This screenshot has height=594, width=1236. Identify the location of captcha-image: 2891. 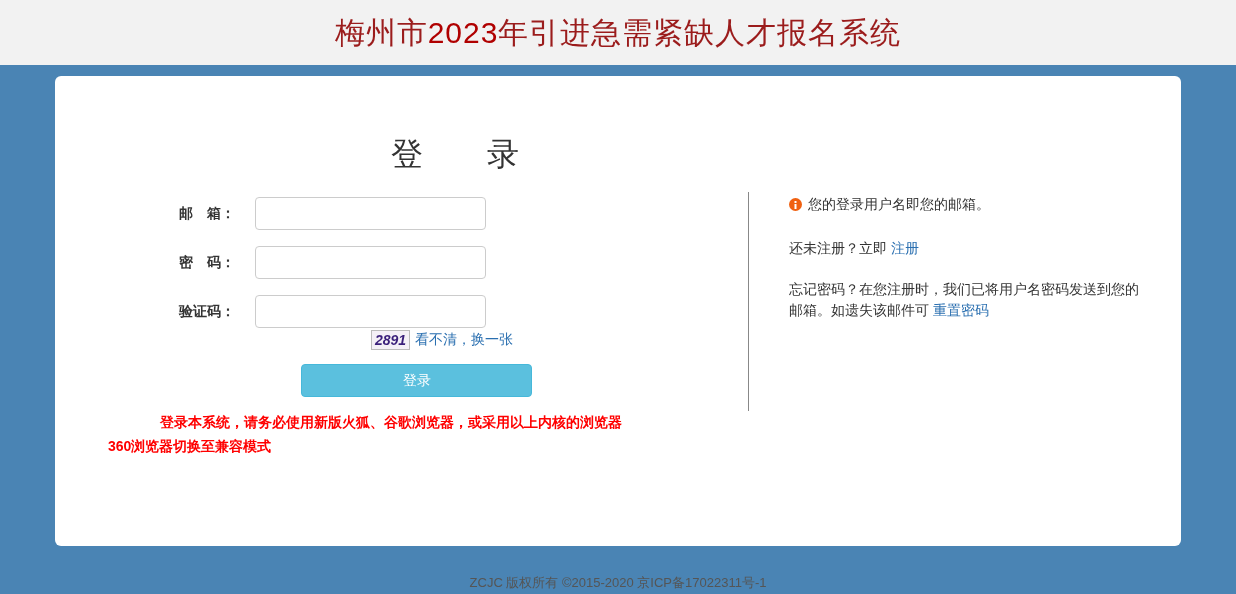
(391, 339).